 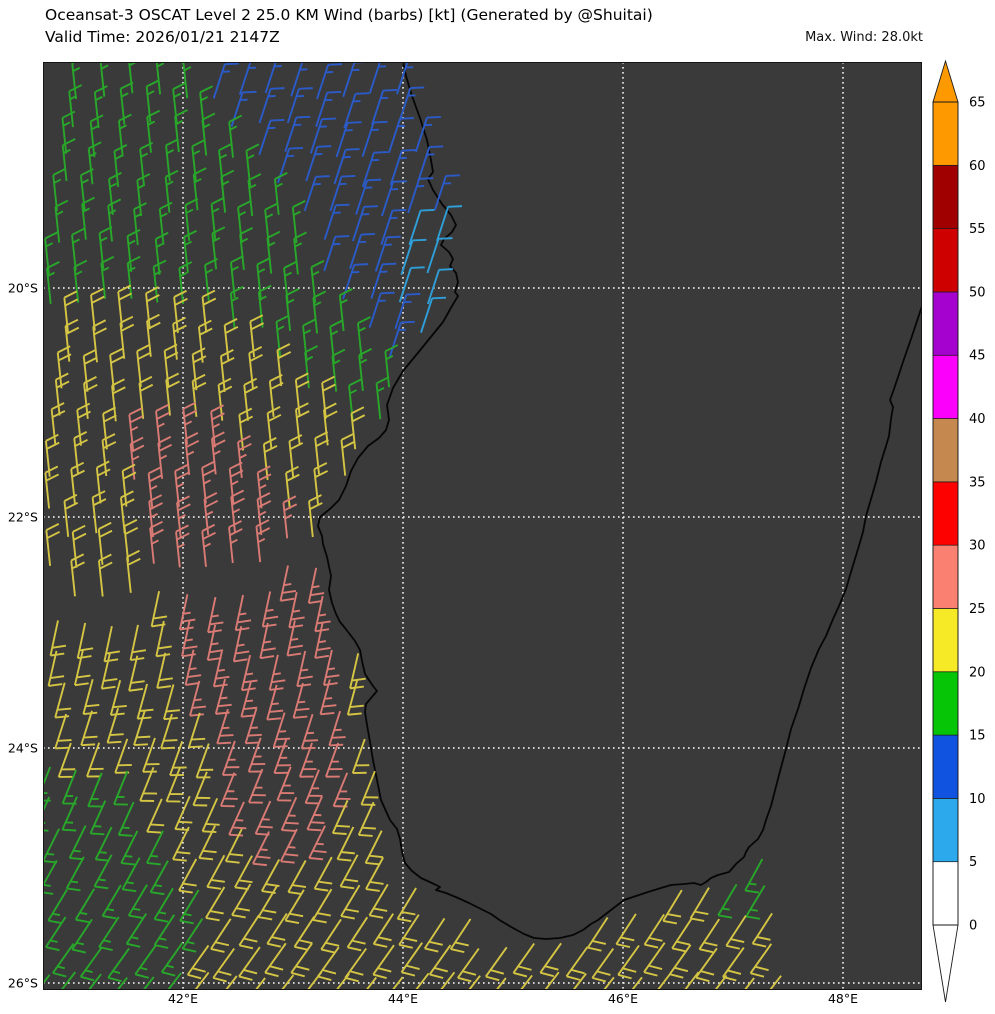 What do you see at coordinates (977, 609) in the screenshot?
I see `colorbar-label-25: 25` at bounding box center [977, 609].